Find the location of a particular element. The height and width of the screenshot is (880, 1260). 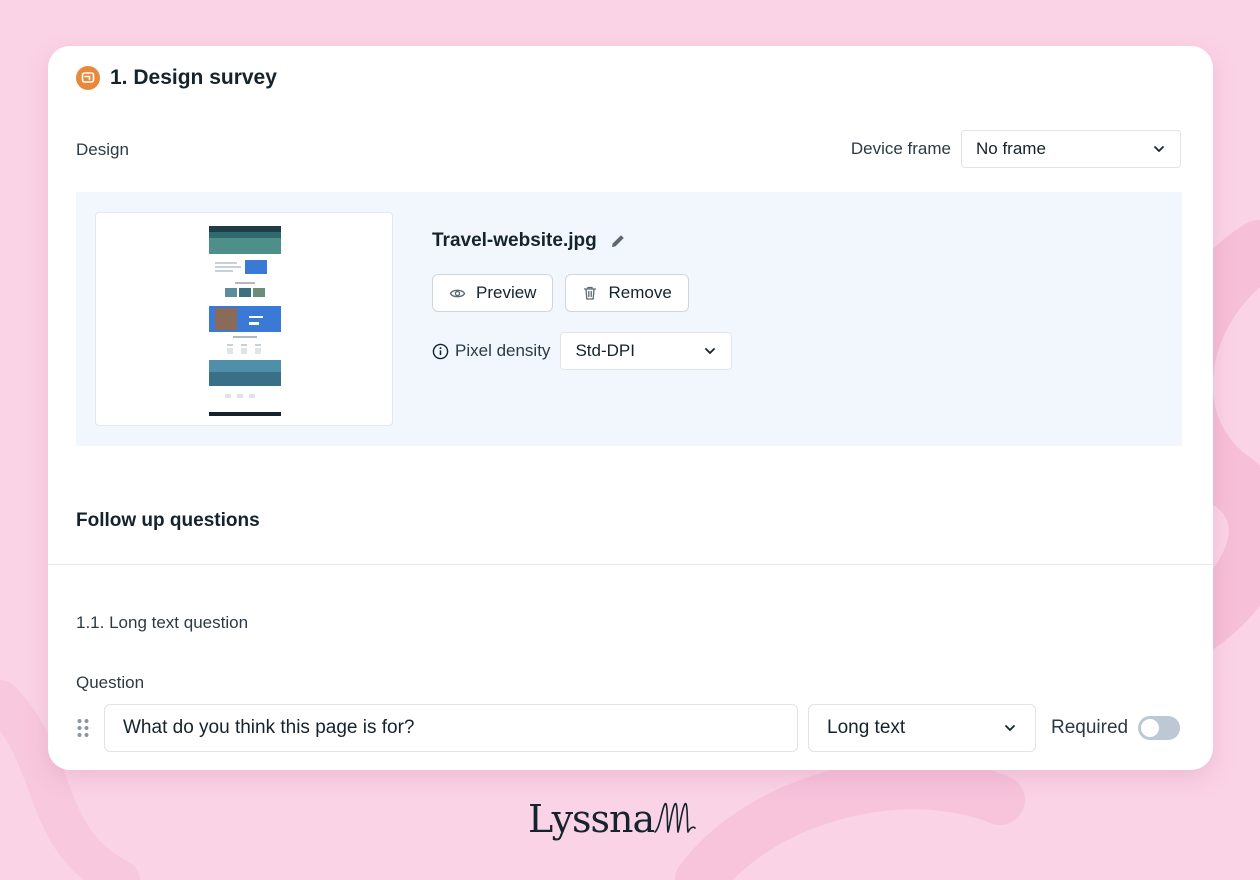

design-label: Design is located at coordinates (102, 149).